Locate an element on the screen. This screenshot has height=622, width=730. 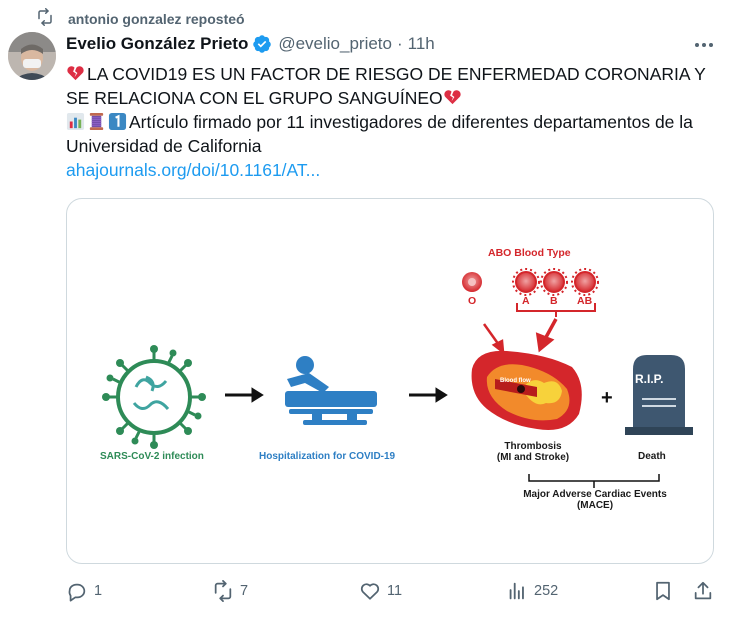
reply-count: 1 is located at coordinates (98, 591).